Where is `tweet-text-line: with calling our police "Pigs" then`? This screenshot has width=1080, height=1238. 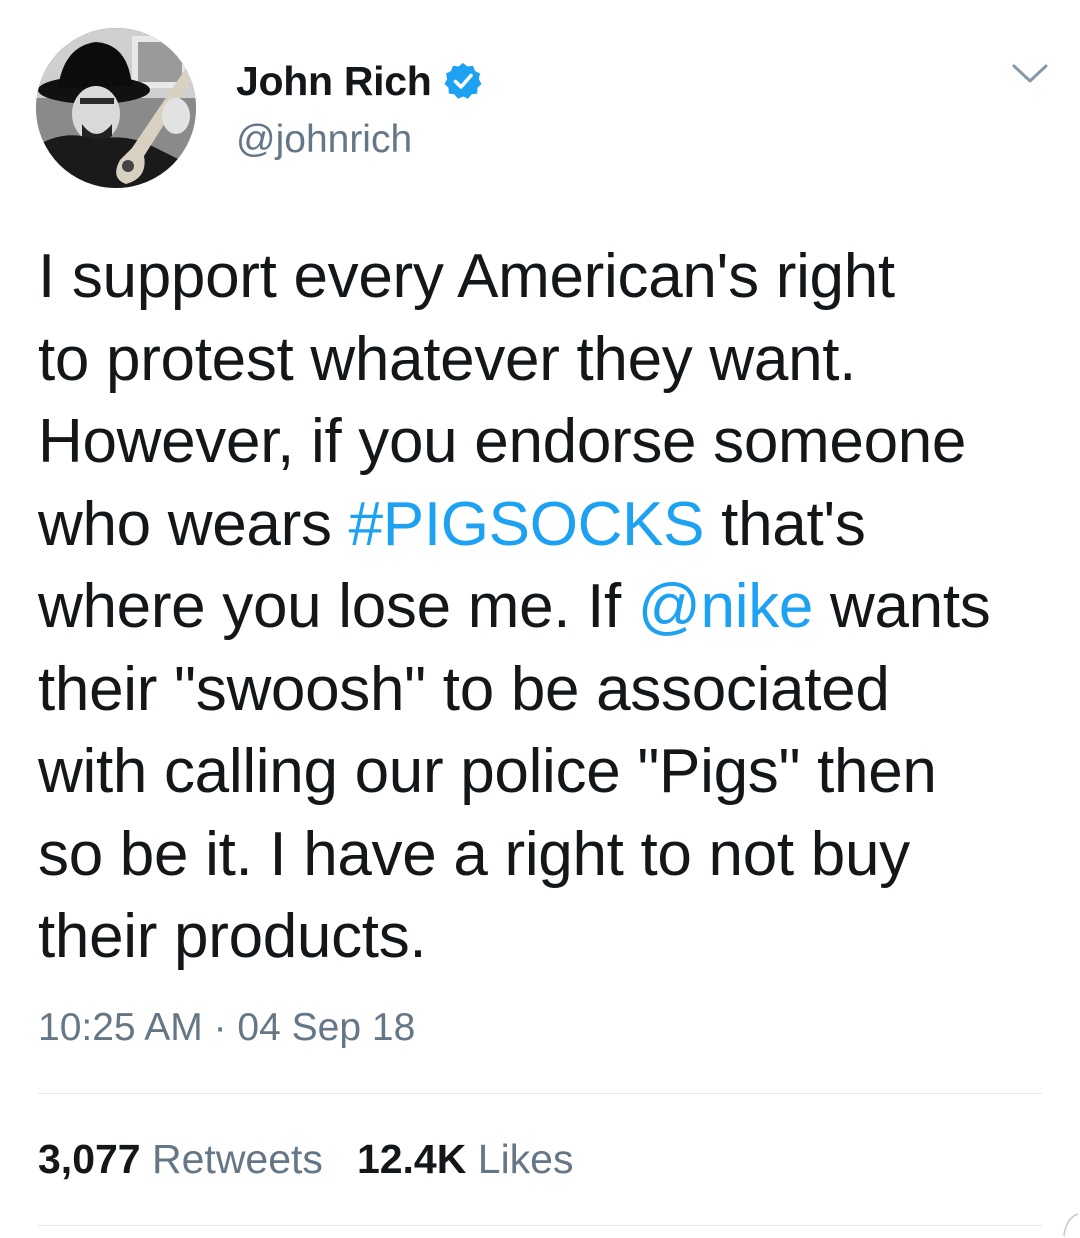
tweet-text-line: with calling our police "Pigs" then is located at coordinates (548, 772).